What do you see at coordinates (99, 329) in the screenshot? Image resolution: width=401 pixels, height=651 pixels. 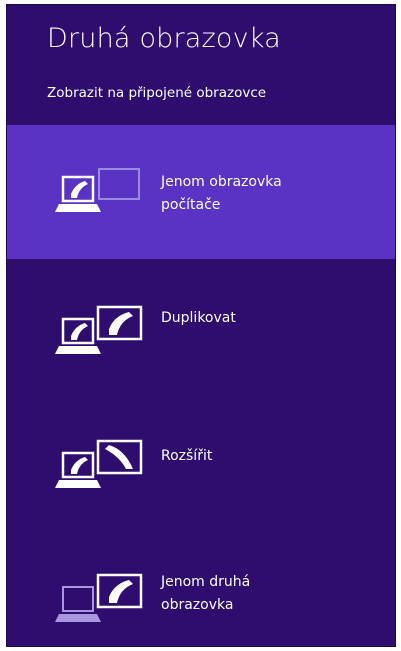 I see `duplicate-icon` at bounding box center [99, 329].